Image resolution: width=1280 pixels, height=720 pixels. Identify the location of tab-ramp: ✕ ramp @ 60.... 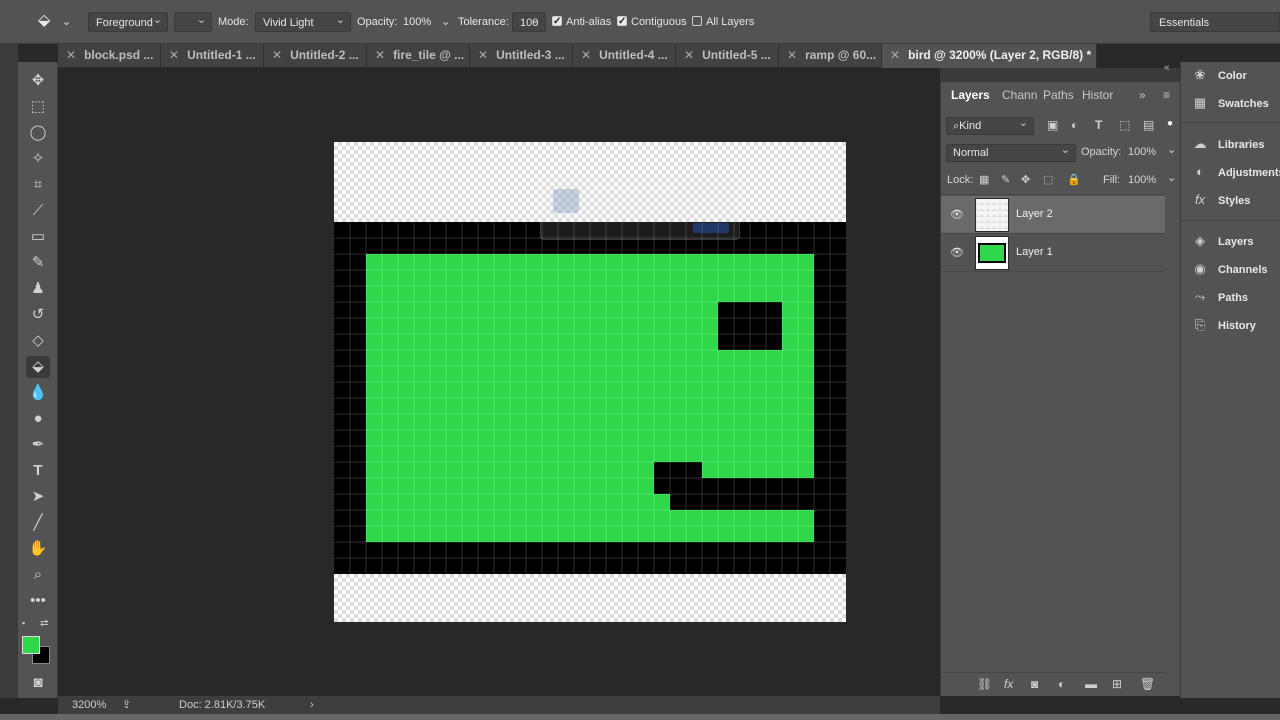
(830, 56).